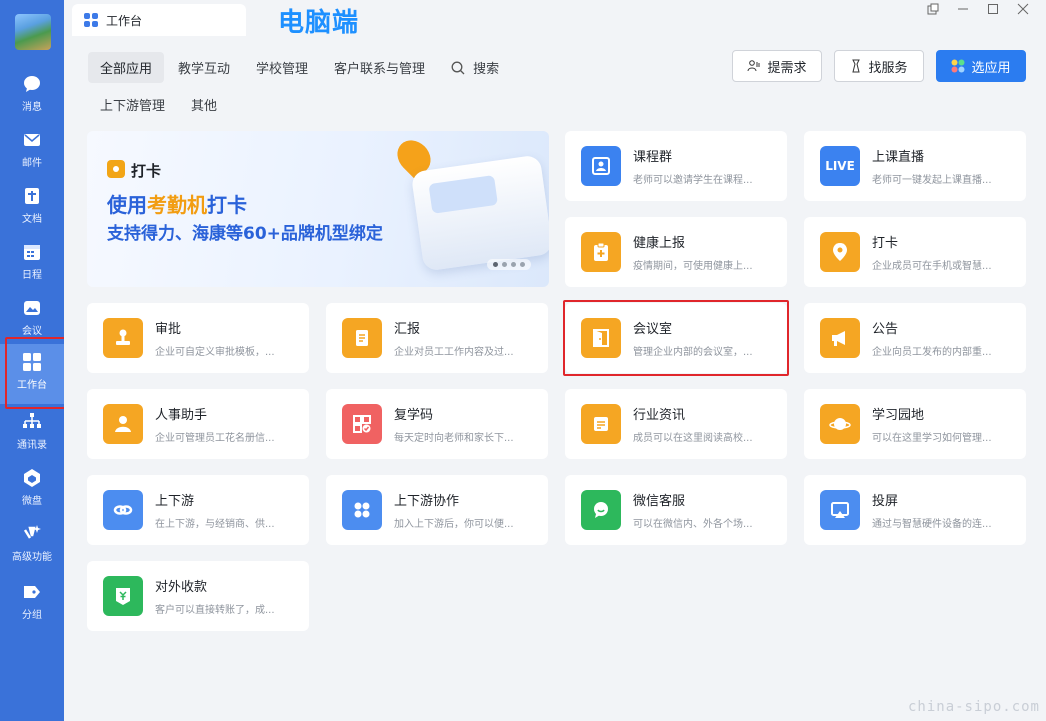 The width and height of the screenshot is (1046, 721). I want to click on find-service-button: 找服务, so click(879, 66).